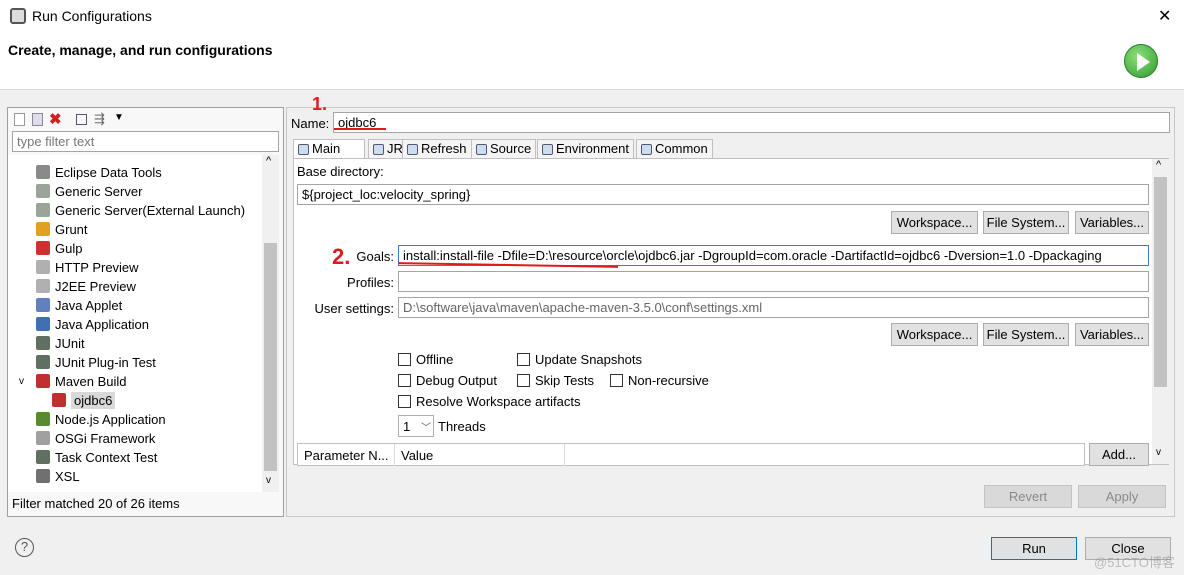 This screenshot has height=575, width=1184. Describe the element at coordinates (489, 401) in the screenshot. I see `resolve-workspace-checkbox: Resolve Workspace artifacts` at that location.